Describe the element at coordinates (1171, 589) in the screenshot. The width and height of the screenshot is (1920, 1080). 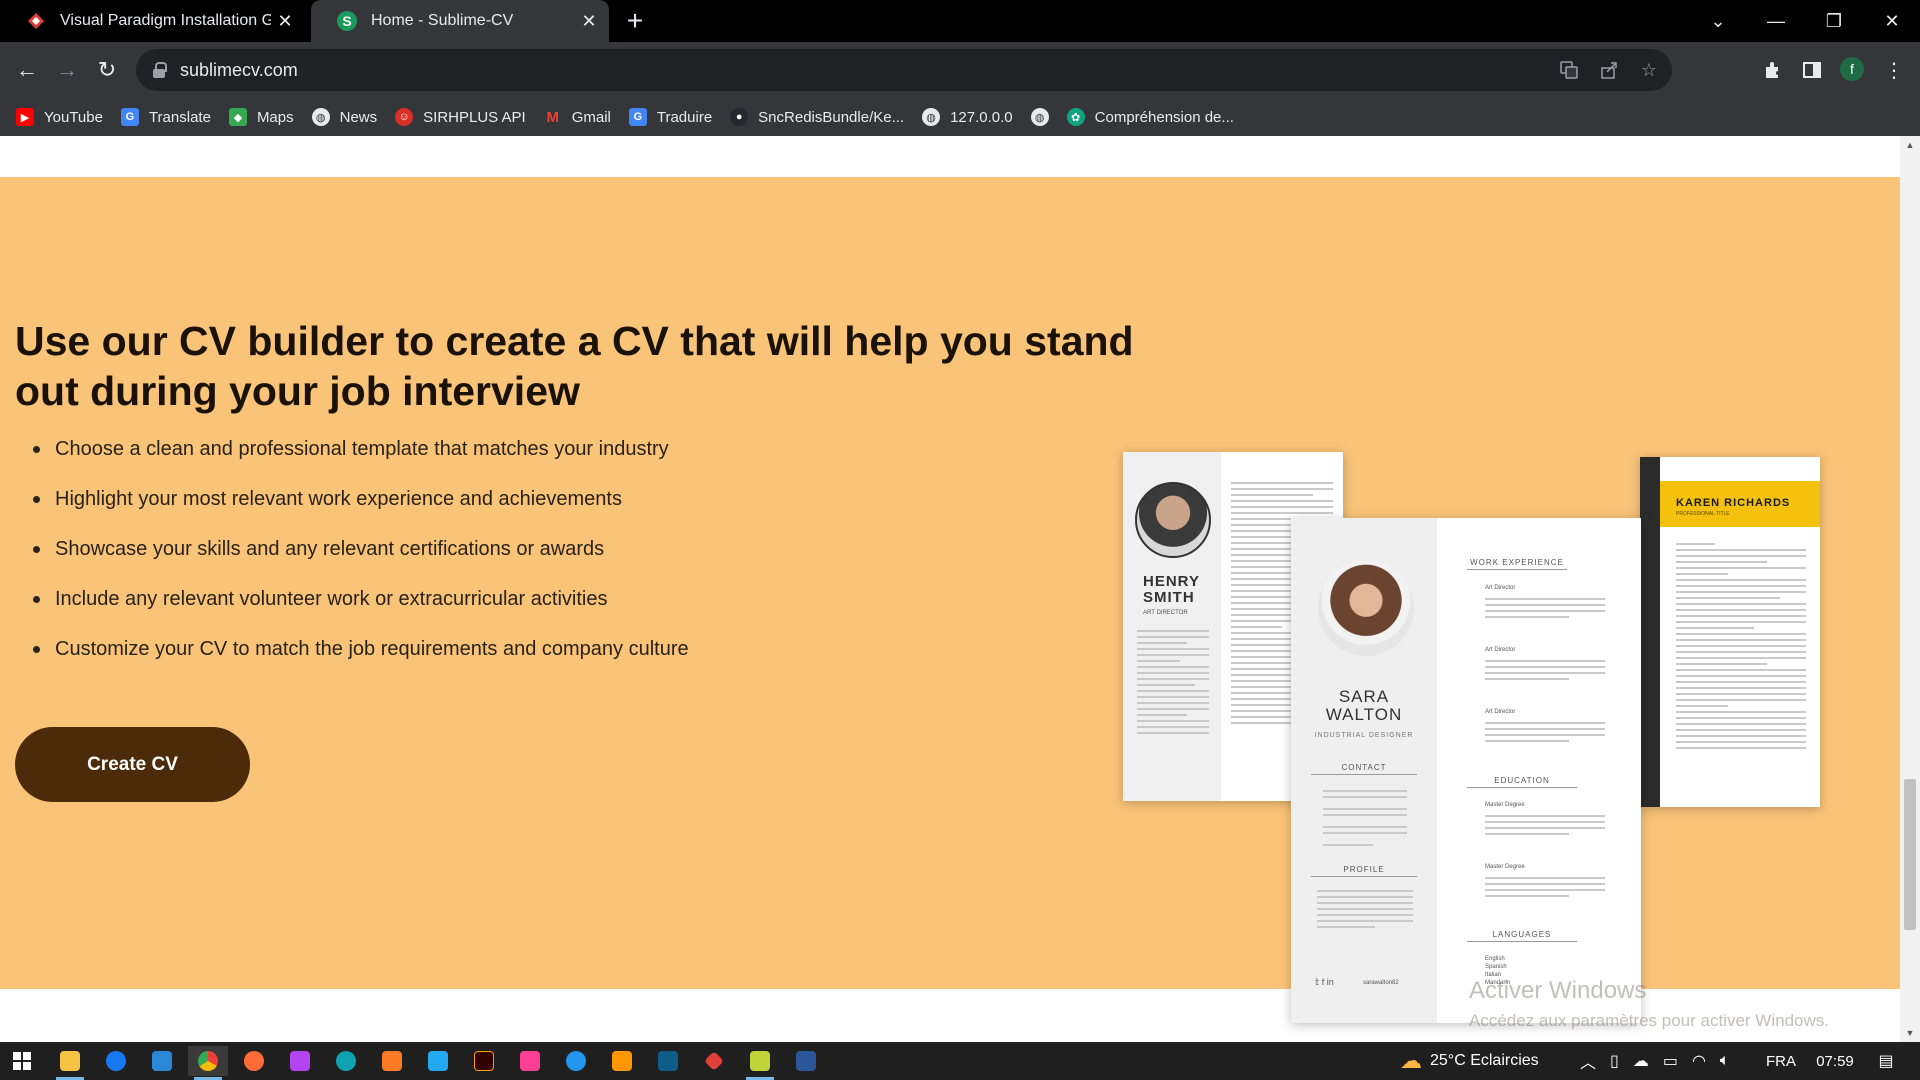
I see `cv-name: HENRY SMITH` at that location.